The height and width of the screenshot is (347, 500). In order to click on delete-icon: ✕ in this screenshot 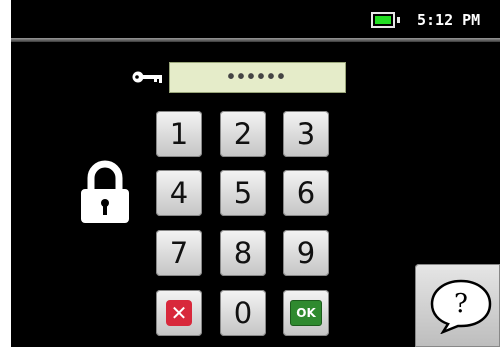, I will do `click(179, 313)`.